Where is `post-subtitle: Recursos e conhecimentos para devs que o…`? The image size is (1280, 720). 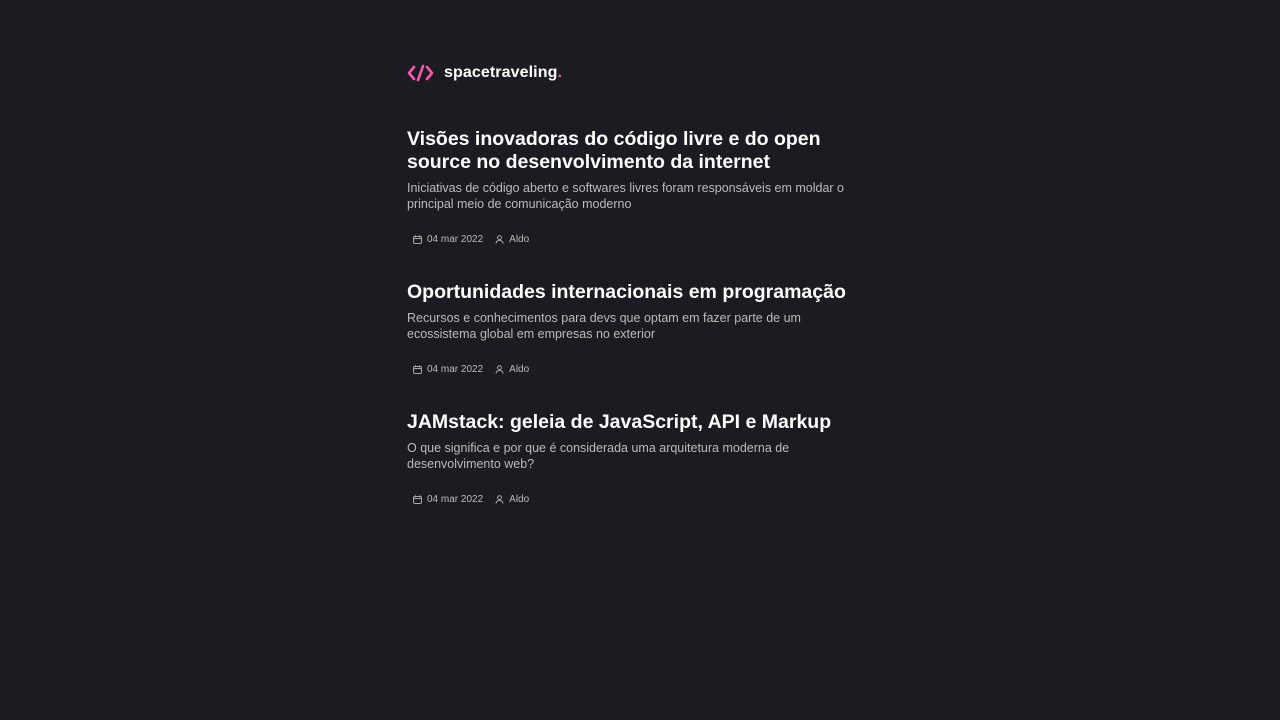
post-subtitle: Recursos e conhecimentos para devs que o… is located at coordinates (604, 326).